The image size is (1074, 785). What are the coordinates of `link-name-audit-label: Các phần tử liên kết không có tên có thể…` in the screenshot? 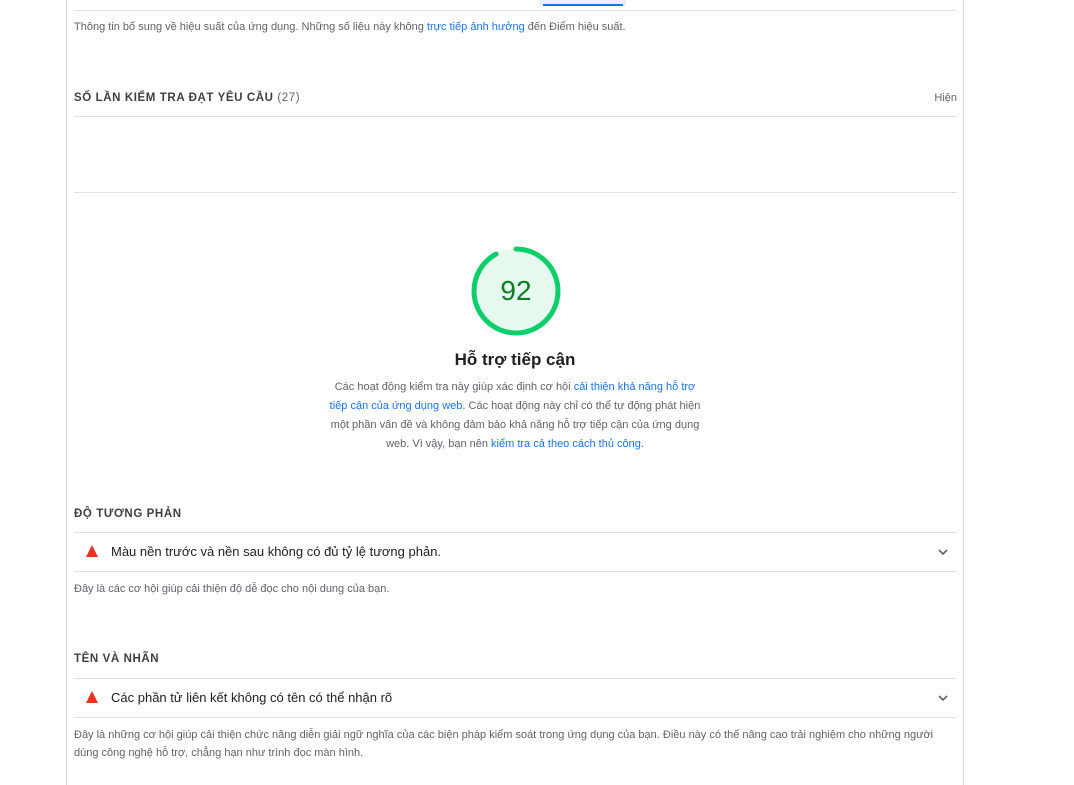 It's located at (252, 697).